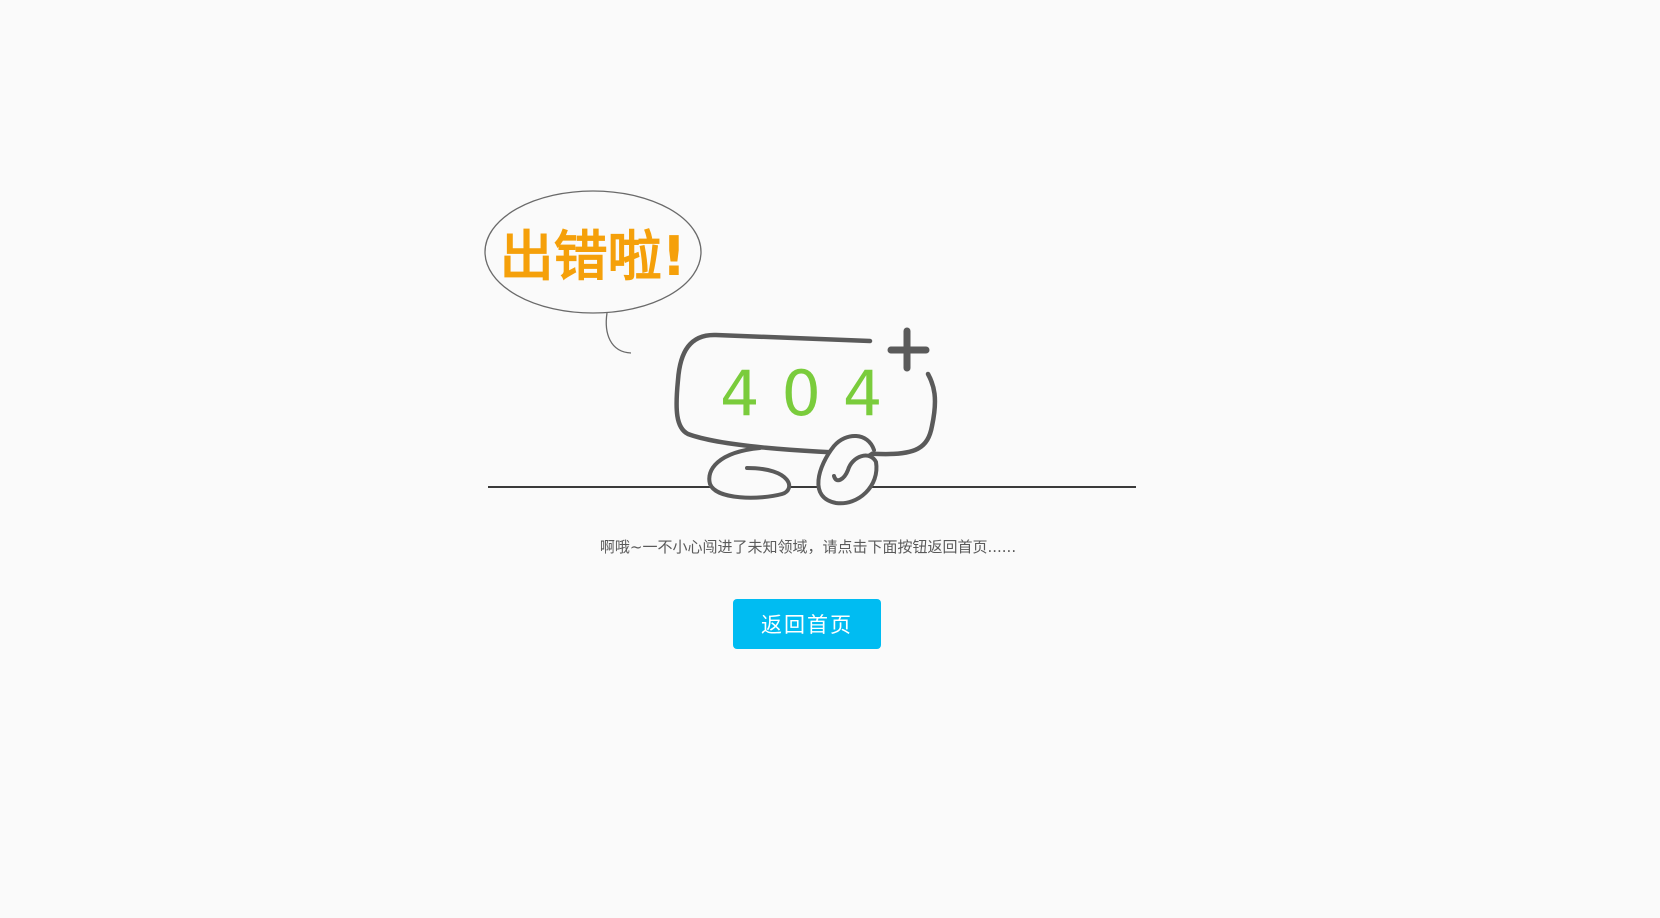  What do you see at coordinates (807, 624) in the screenshot?
I see `return-home-button: 返回首页` at bounding box center [807, 624].